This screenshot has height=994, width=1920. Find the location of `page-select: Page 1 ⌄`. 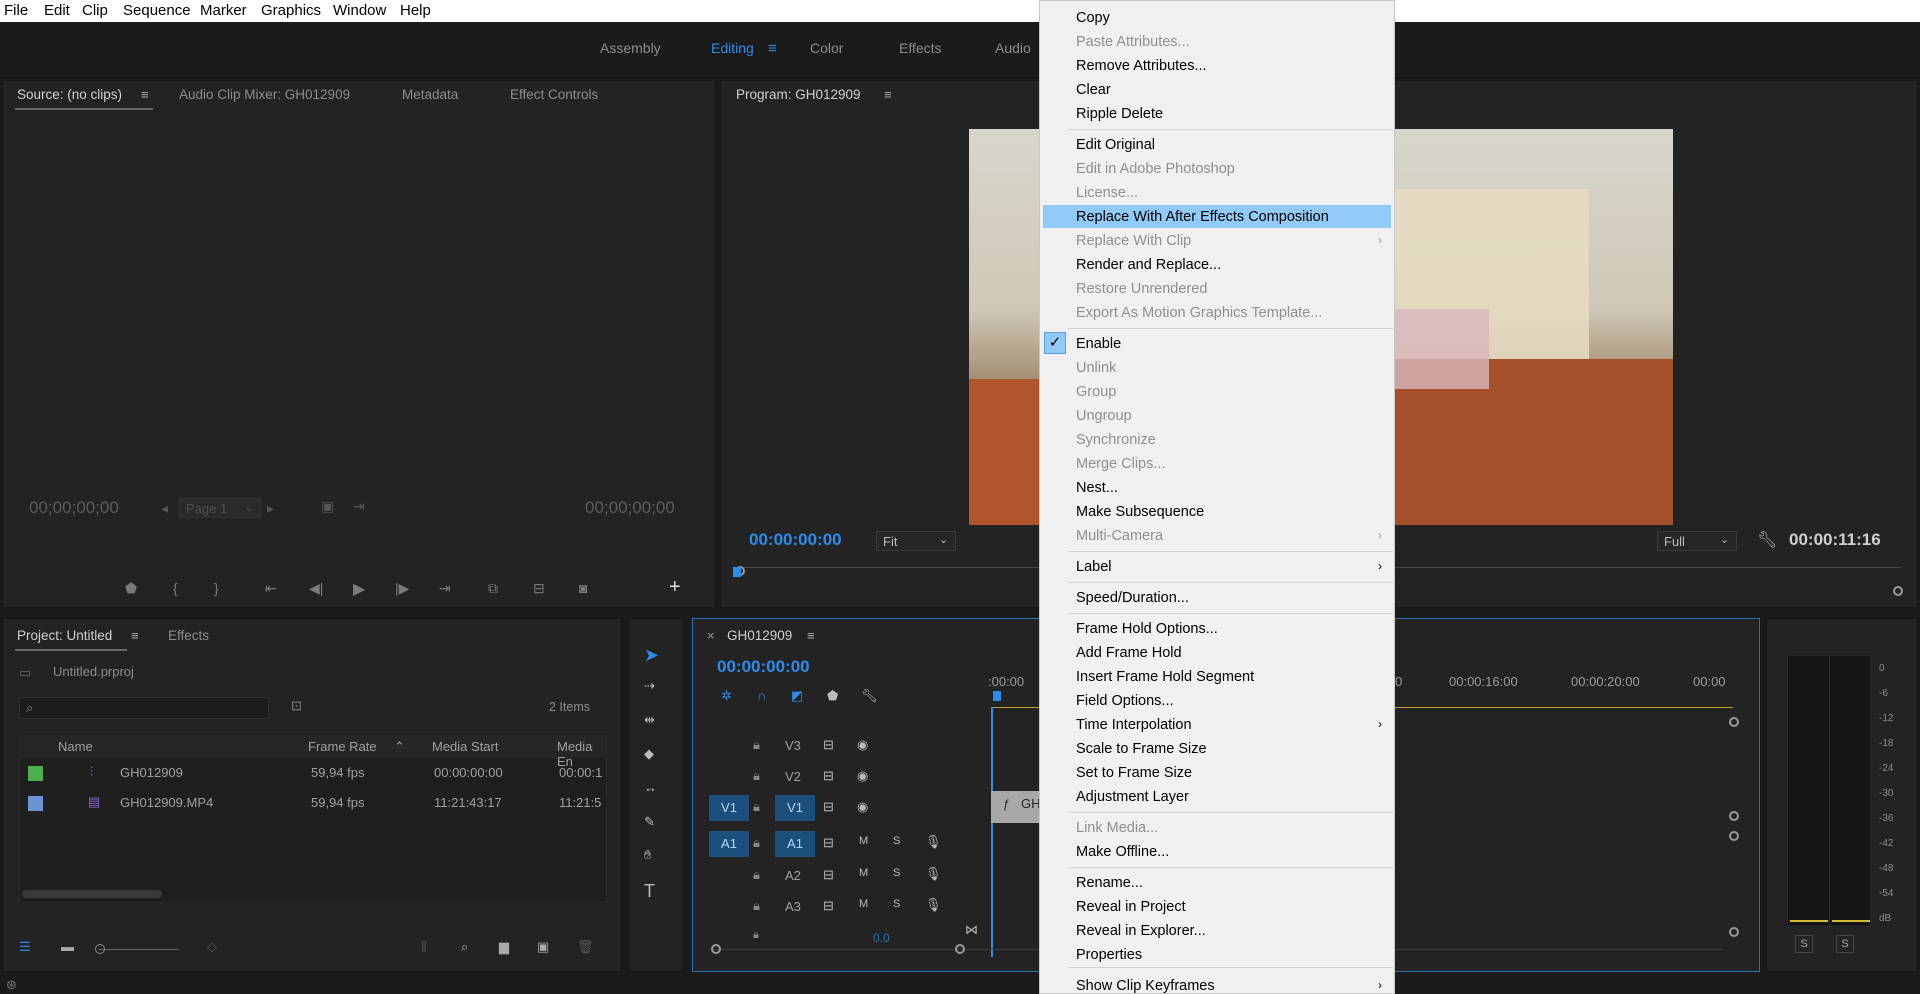

page-select: Page 1 ⌄ is located at coordinates (220, 508).